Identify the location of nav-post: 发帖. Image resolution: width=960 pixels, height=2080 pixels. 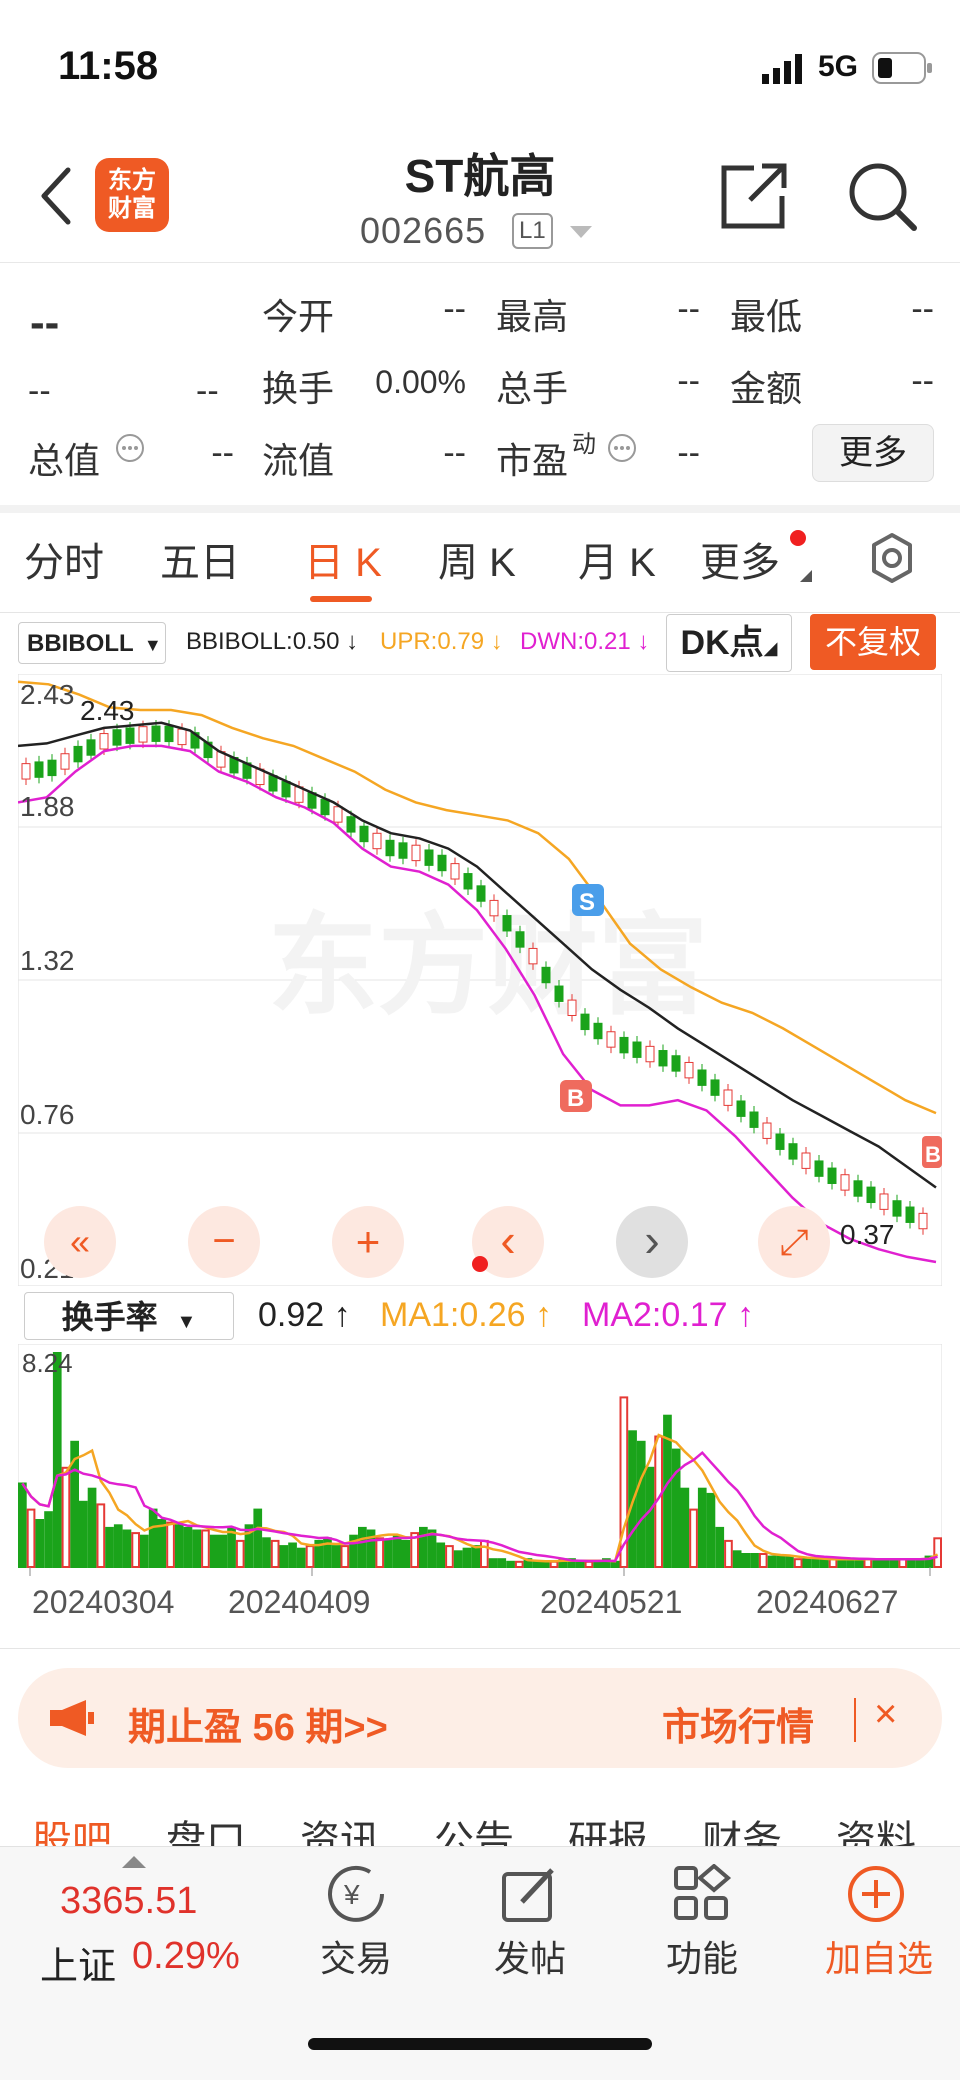
(530, 1956).